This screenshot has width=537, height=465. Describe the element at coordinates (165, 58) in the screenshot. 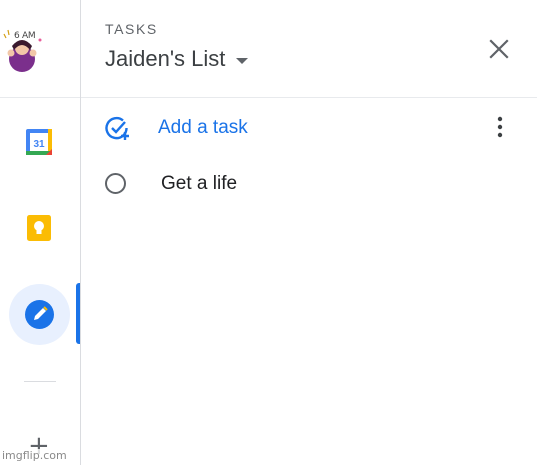

I see `list-name: Jaiden's List` at that location.